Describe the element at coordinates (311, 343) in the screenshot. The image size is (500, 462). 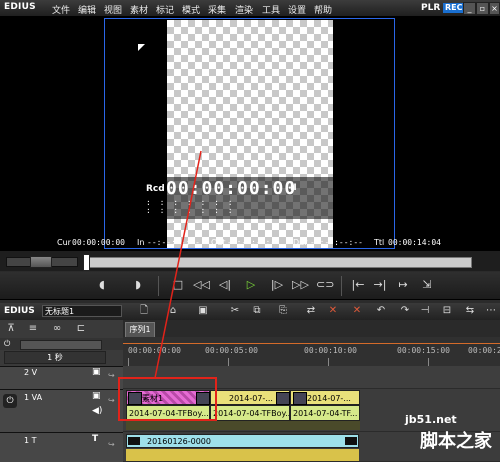
I see `in-out-range-line` at that location.